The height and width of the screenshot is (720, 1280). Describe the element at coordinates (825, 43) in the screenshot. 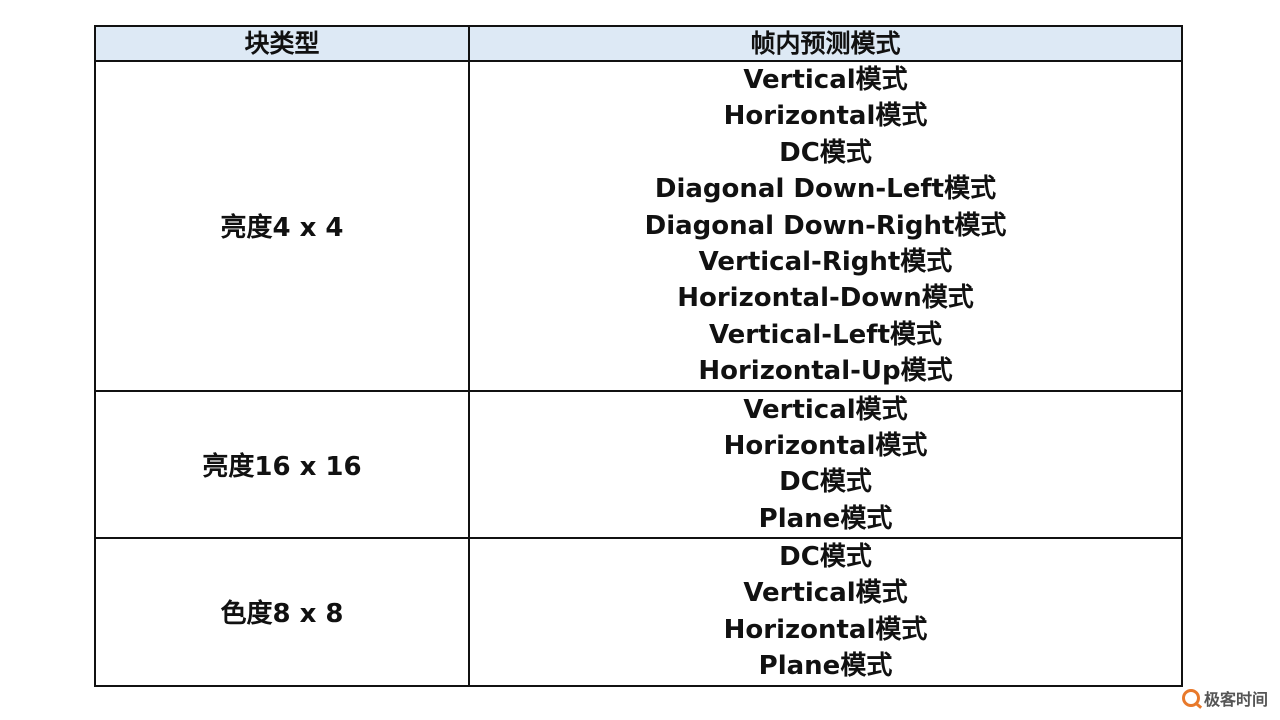

I see `header-intra-mode: 帧内预测模式` at that location.